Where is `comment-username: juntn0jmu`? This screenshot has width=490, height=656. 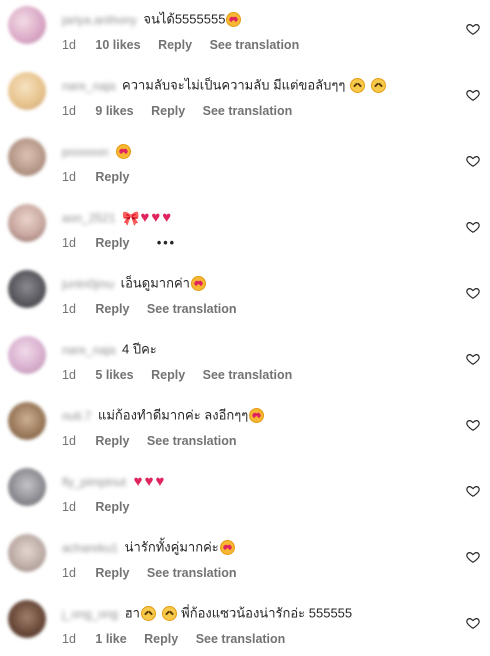
comment-username: juntn0jmu is located at coordinates (88, 284).